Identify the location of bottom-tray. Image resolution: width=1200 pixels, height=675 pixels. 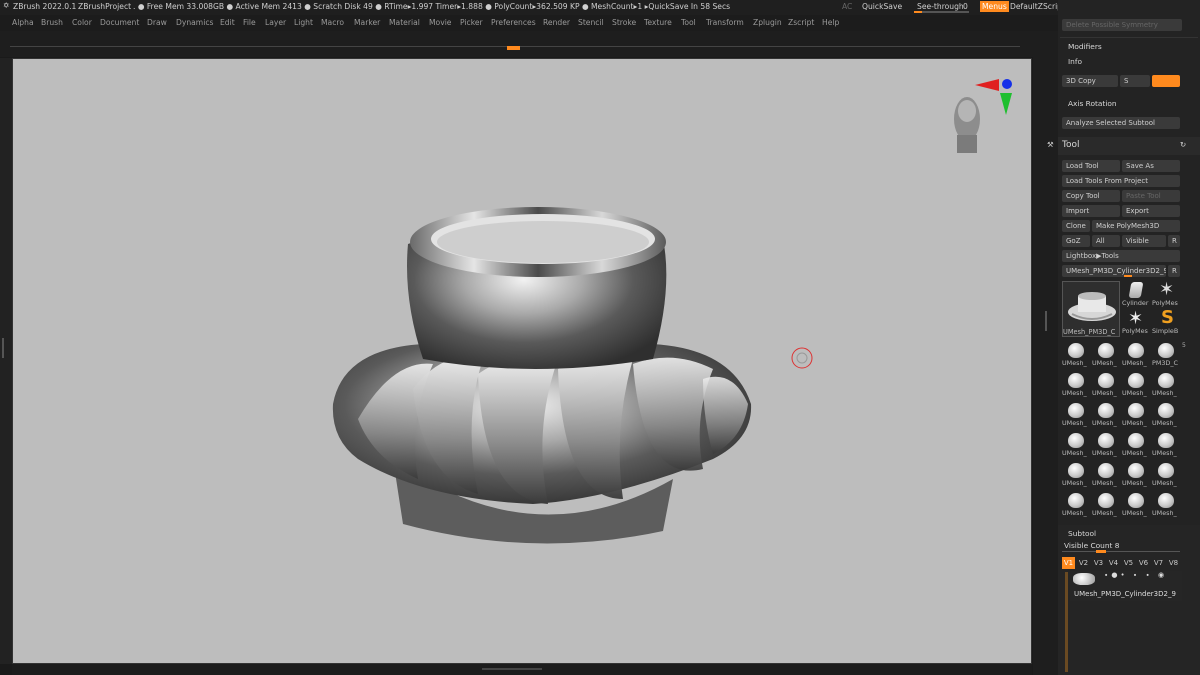
(522, 669).